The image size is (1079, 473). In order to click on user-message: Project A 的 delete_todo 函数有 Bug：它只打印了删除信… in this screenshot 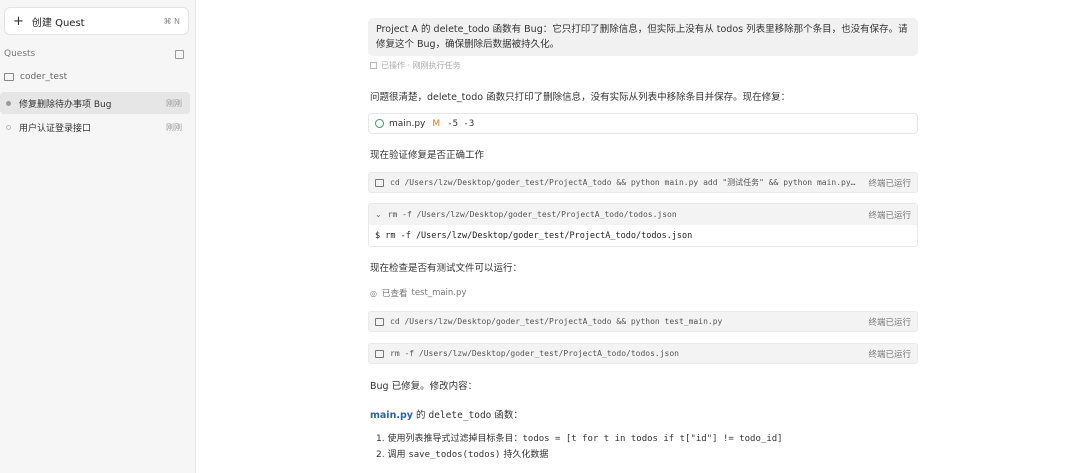, I will do `click(643, 37)`.